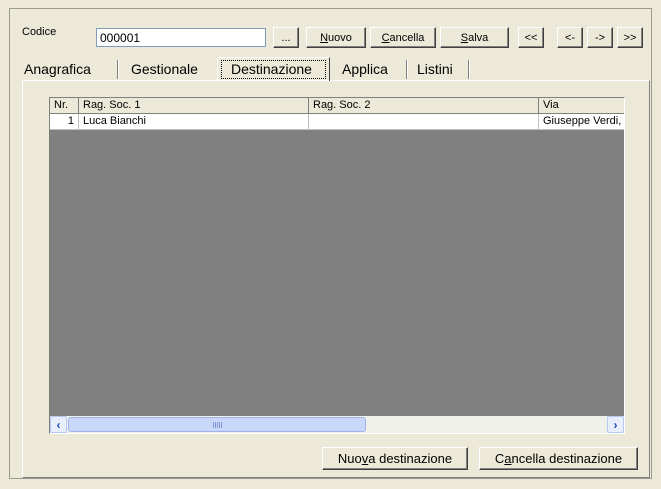 The height and width of the screenshot is (489, 661). Describe the element at coordinates (58, 424) in the screenshot. I see `scroll-left-icon: ‹` at that location.